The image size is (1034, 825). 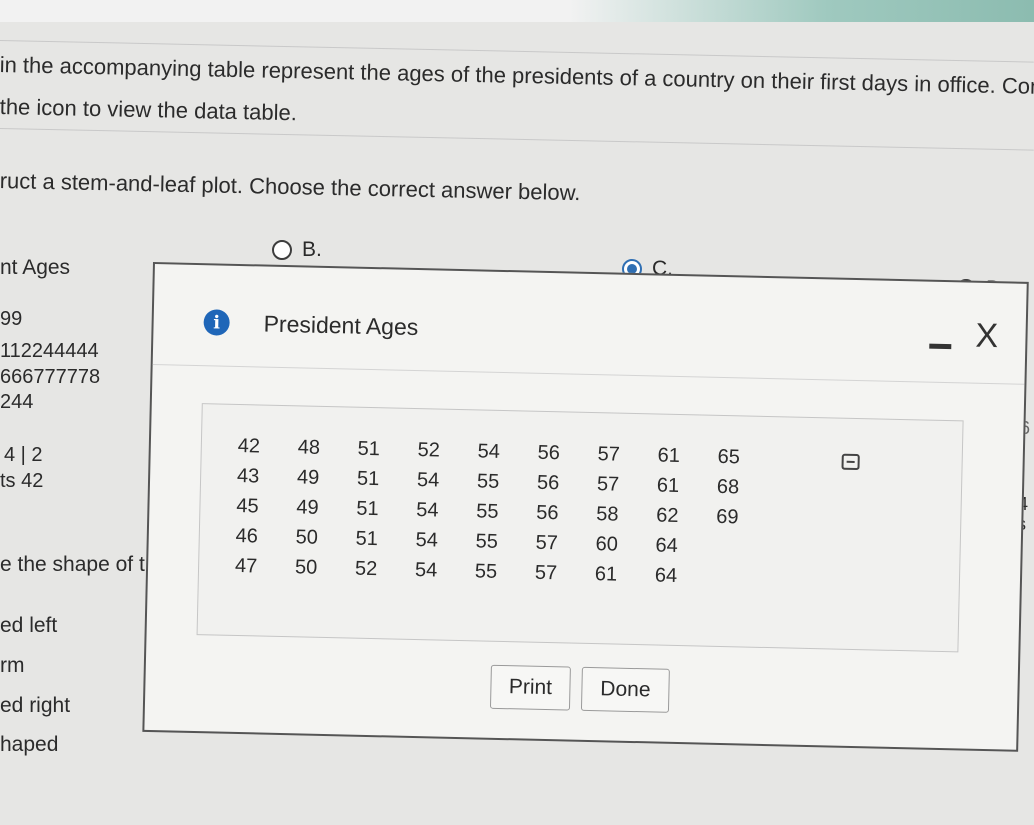 I want to click on dialog-title: President Ages, so click(x=341, y=325).